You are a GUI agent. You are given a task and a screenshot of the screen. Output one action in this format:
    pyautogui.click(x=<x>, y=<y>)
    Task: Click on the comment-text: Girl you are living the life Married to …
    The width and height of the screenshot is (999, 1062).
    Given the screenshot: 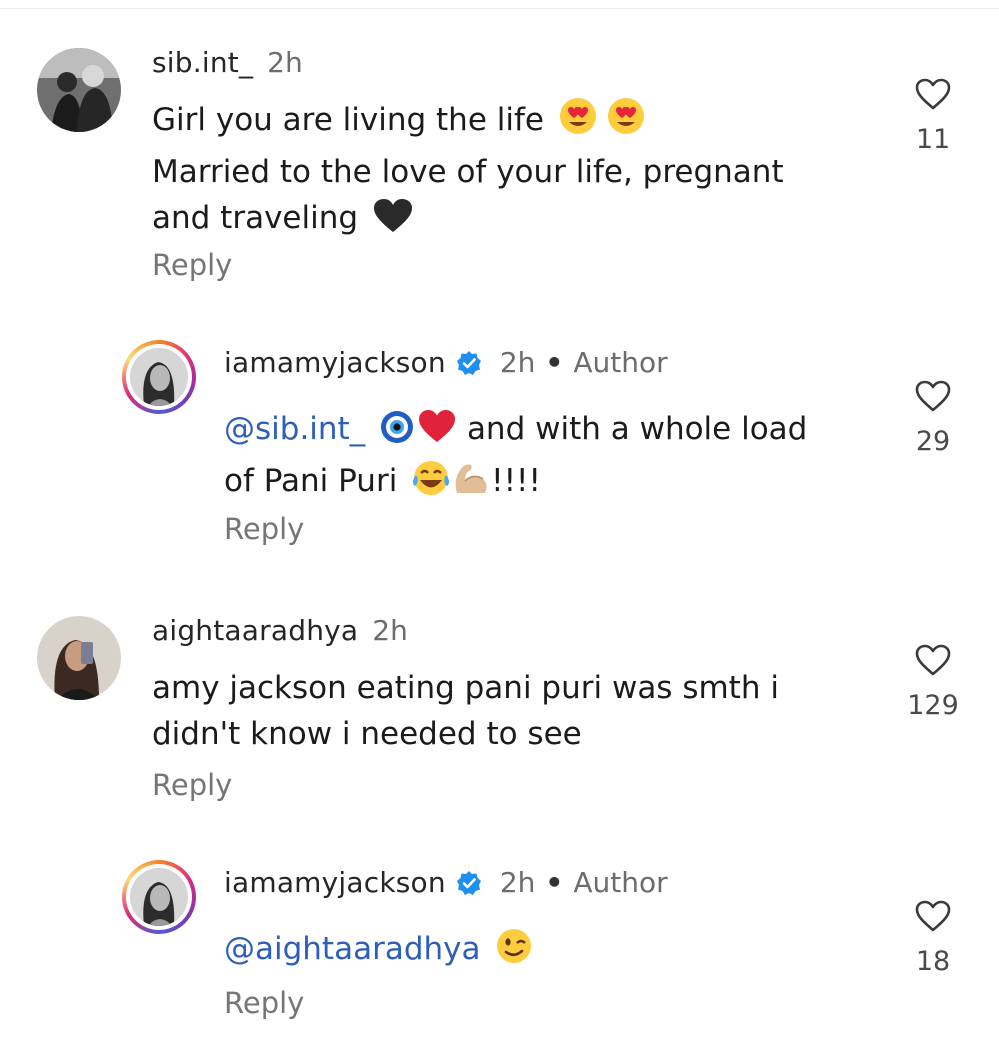 What is the action you would take?
    pyautogui.click(x=468, y=171)
    